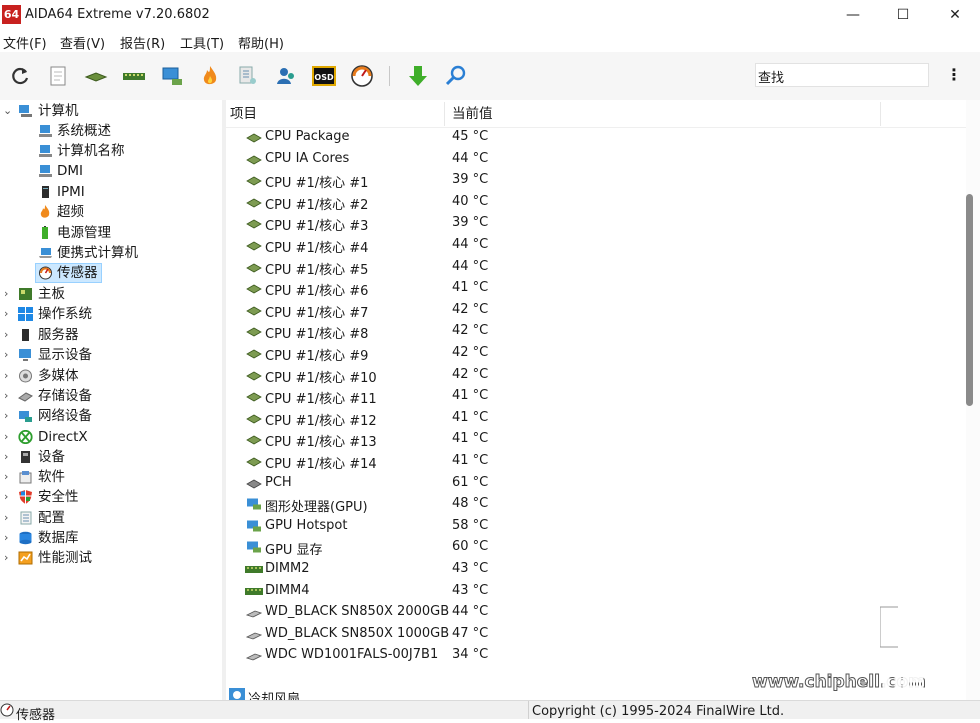 The height and width of the screenshot is (723, 980). I want to click on sensor-row: CPU #1/核心 #13 41 °C, so click(596, 440).